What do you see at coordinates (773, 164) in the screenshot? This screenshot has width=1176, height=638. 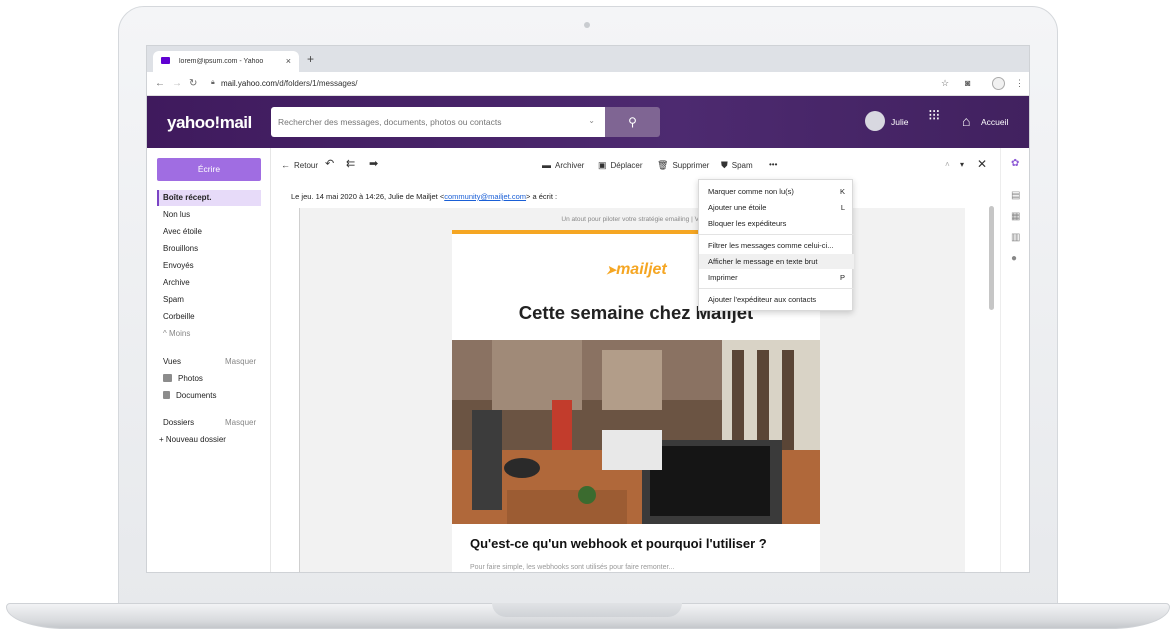 I see `more-actions-button: •••` at bounding box center [773, 164].